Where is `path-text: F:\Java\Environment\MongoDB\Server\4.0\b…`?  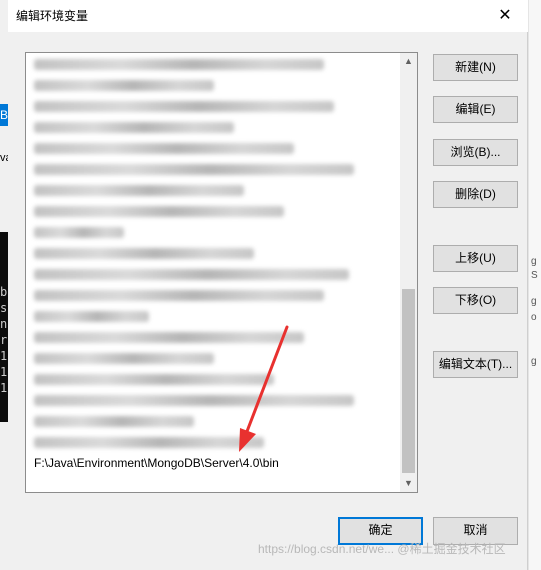 path-text: F:\Java\Environment\MongoDB\Server\4.0\b… is located at coordinates (156, 463).